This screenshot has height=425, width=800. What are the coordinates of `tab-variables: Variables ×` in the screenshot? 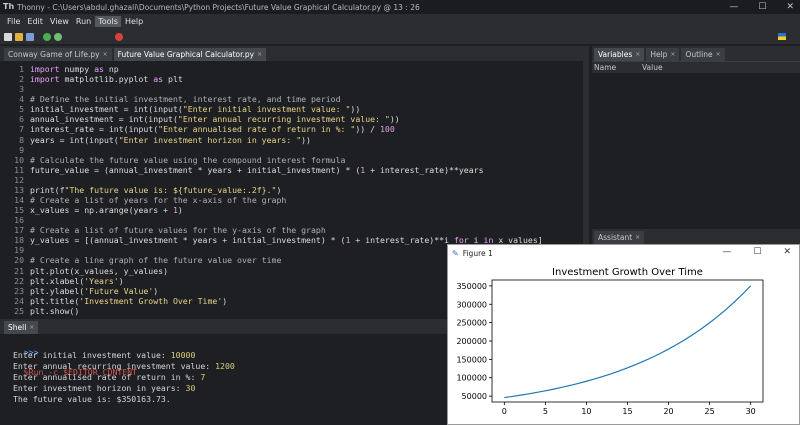 It's located at (619, 54).